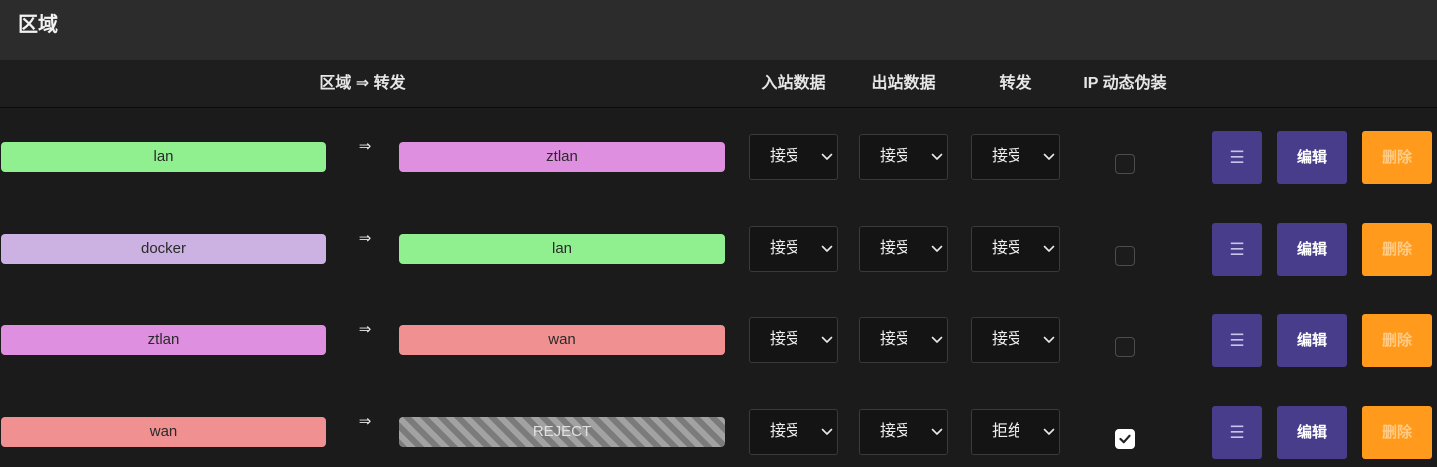  What do you see at coordinates (718, 84) in the screenshot?
I see `table-header: 区域 ⇒ 转发 入站数据 出站数据 转发 IP 动态伪装` at bounding box center [718, 84].